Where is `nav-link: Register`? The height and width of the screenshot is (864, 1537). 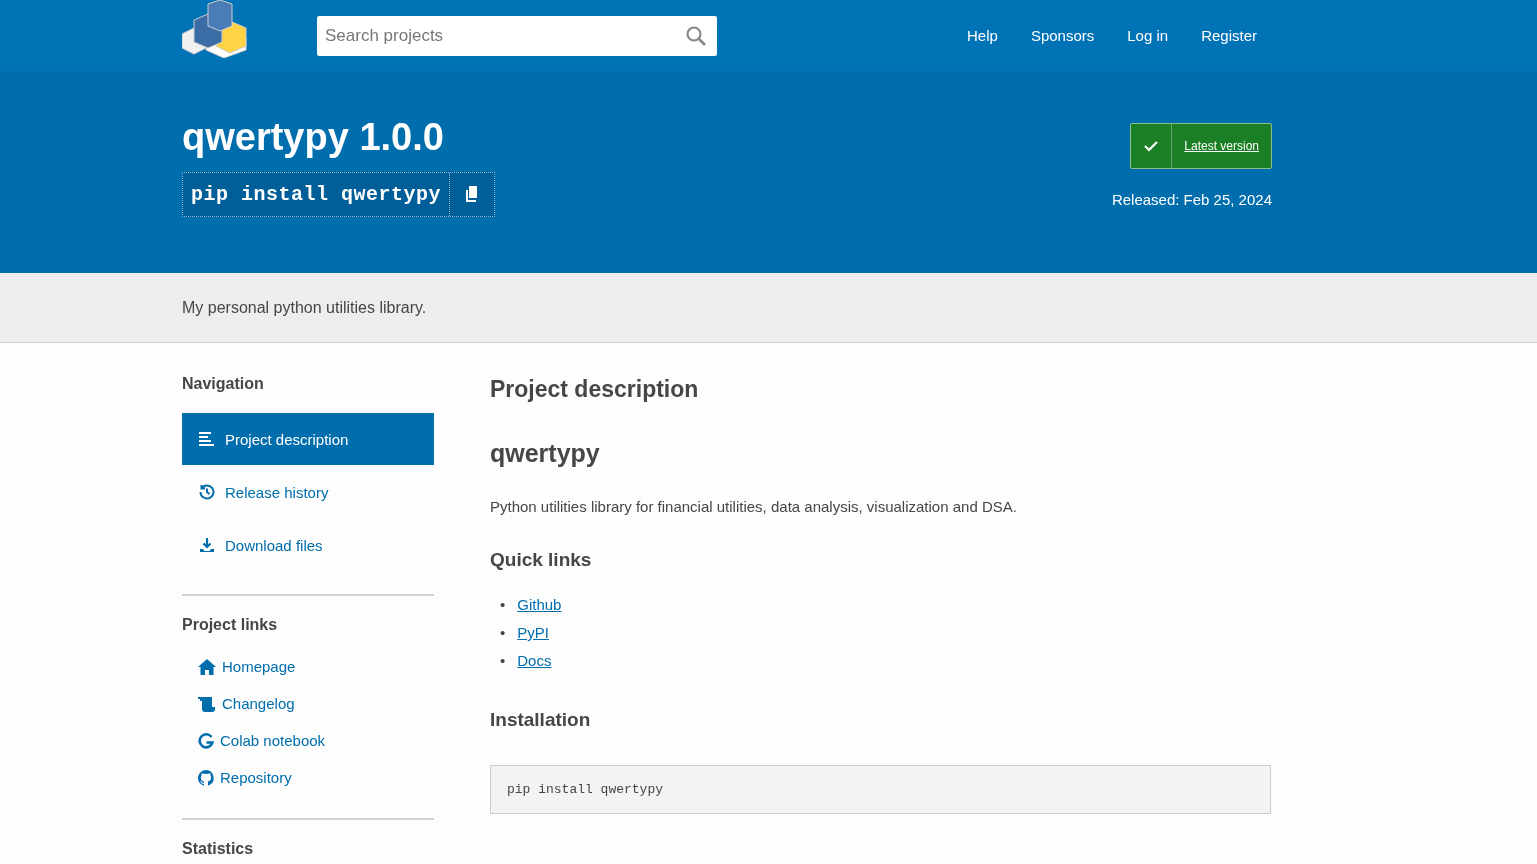
nav-link: Register is located at coordinates (1229, 35).